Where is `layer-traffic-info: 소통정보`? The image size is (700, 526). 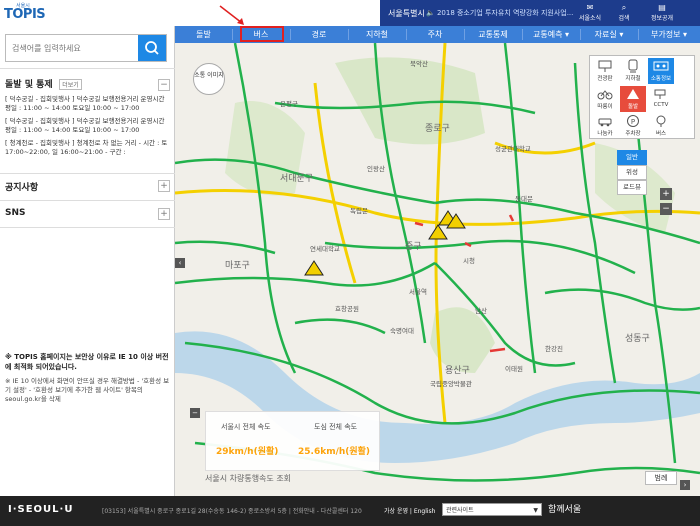 layer-traffic-info: 소통정보 is located at coordinates (661, 71).